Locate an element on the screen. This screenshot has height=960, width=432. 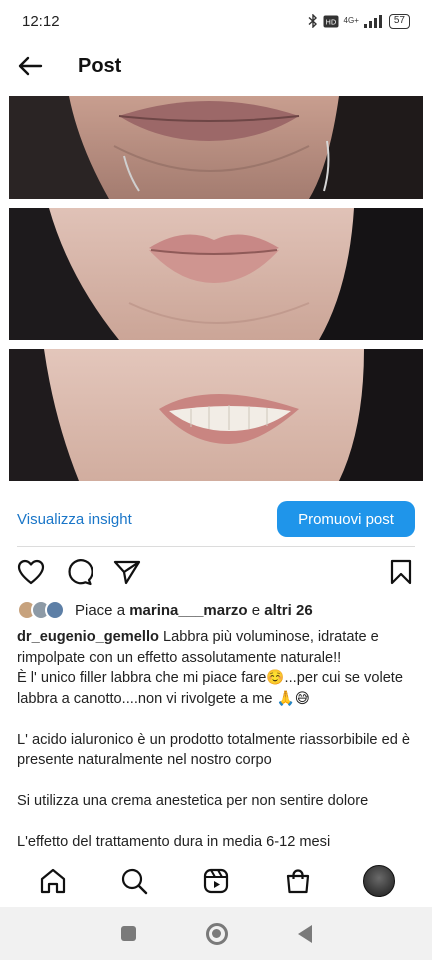
back-button is located at coordinates (30, 66).